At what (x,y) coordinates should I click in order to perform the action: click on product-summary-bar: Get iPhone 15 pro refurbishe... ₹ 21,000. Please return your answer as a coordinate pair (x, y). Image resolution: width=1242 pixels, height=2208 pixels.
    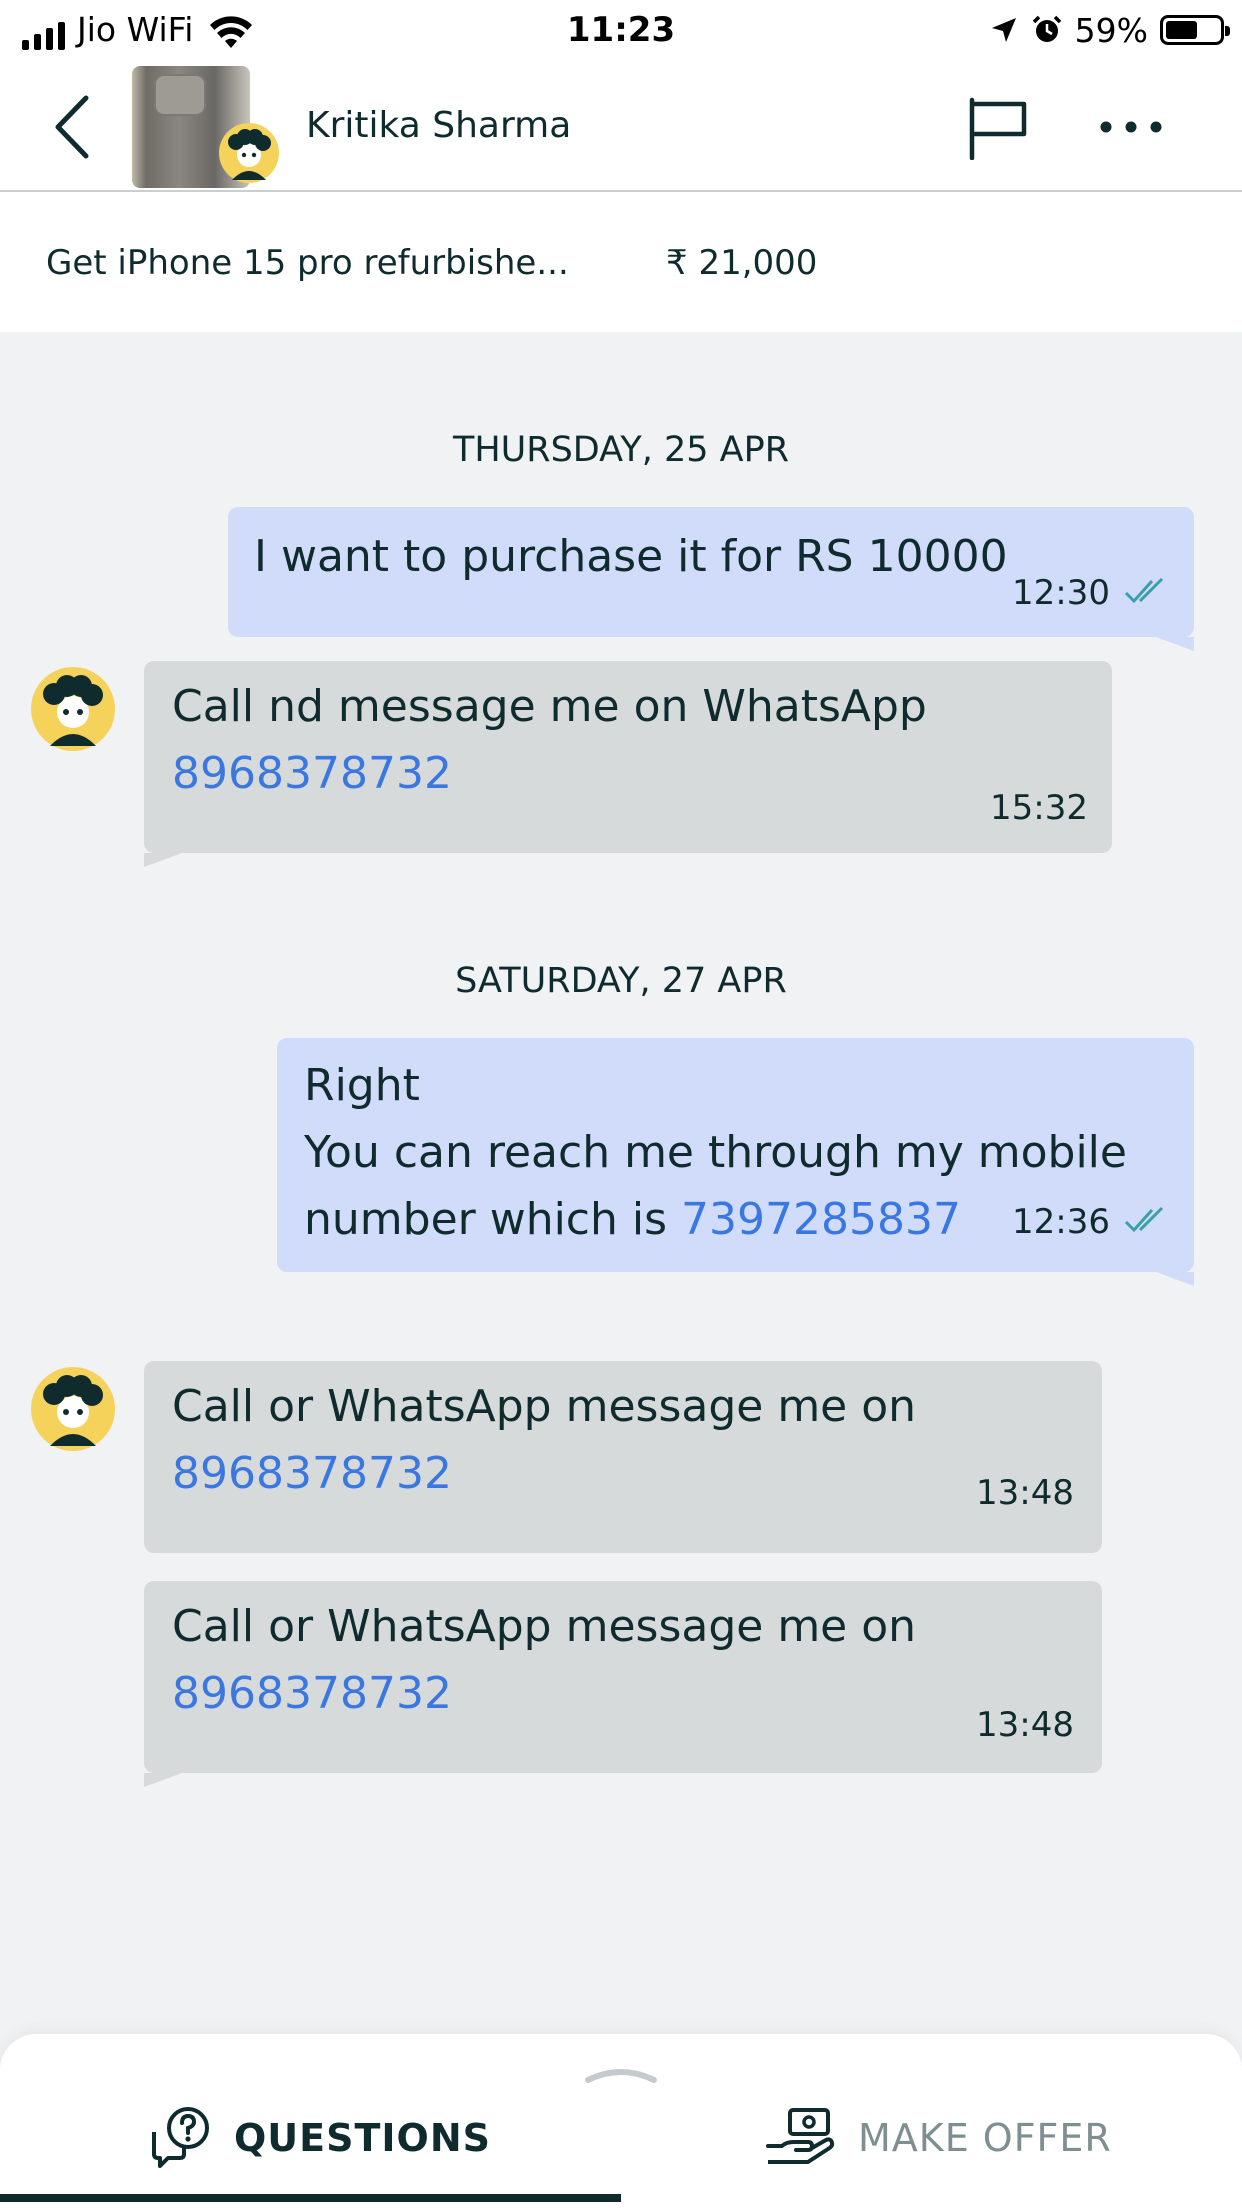
    Looking at the image, I should click on (621, 262).